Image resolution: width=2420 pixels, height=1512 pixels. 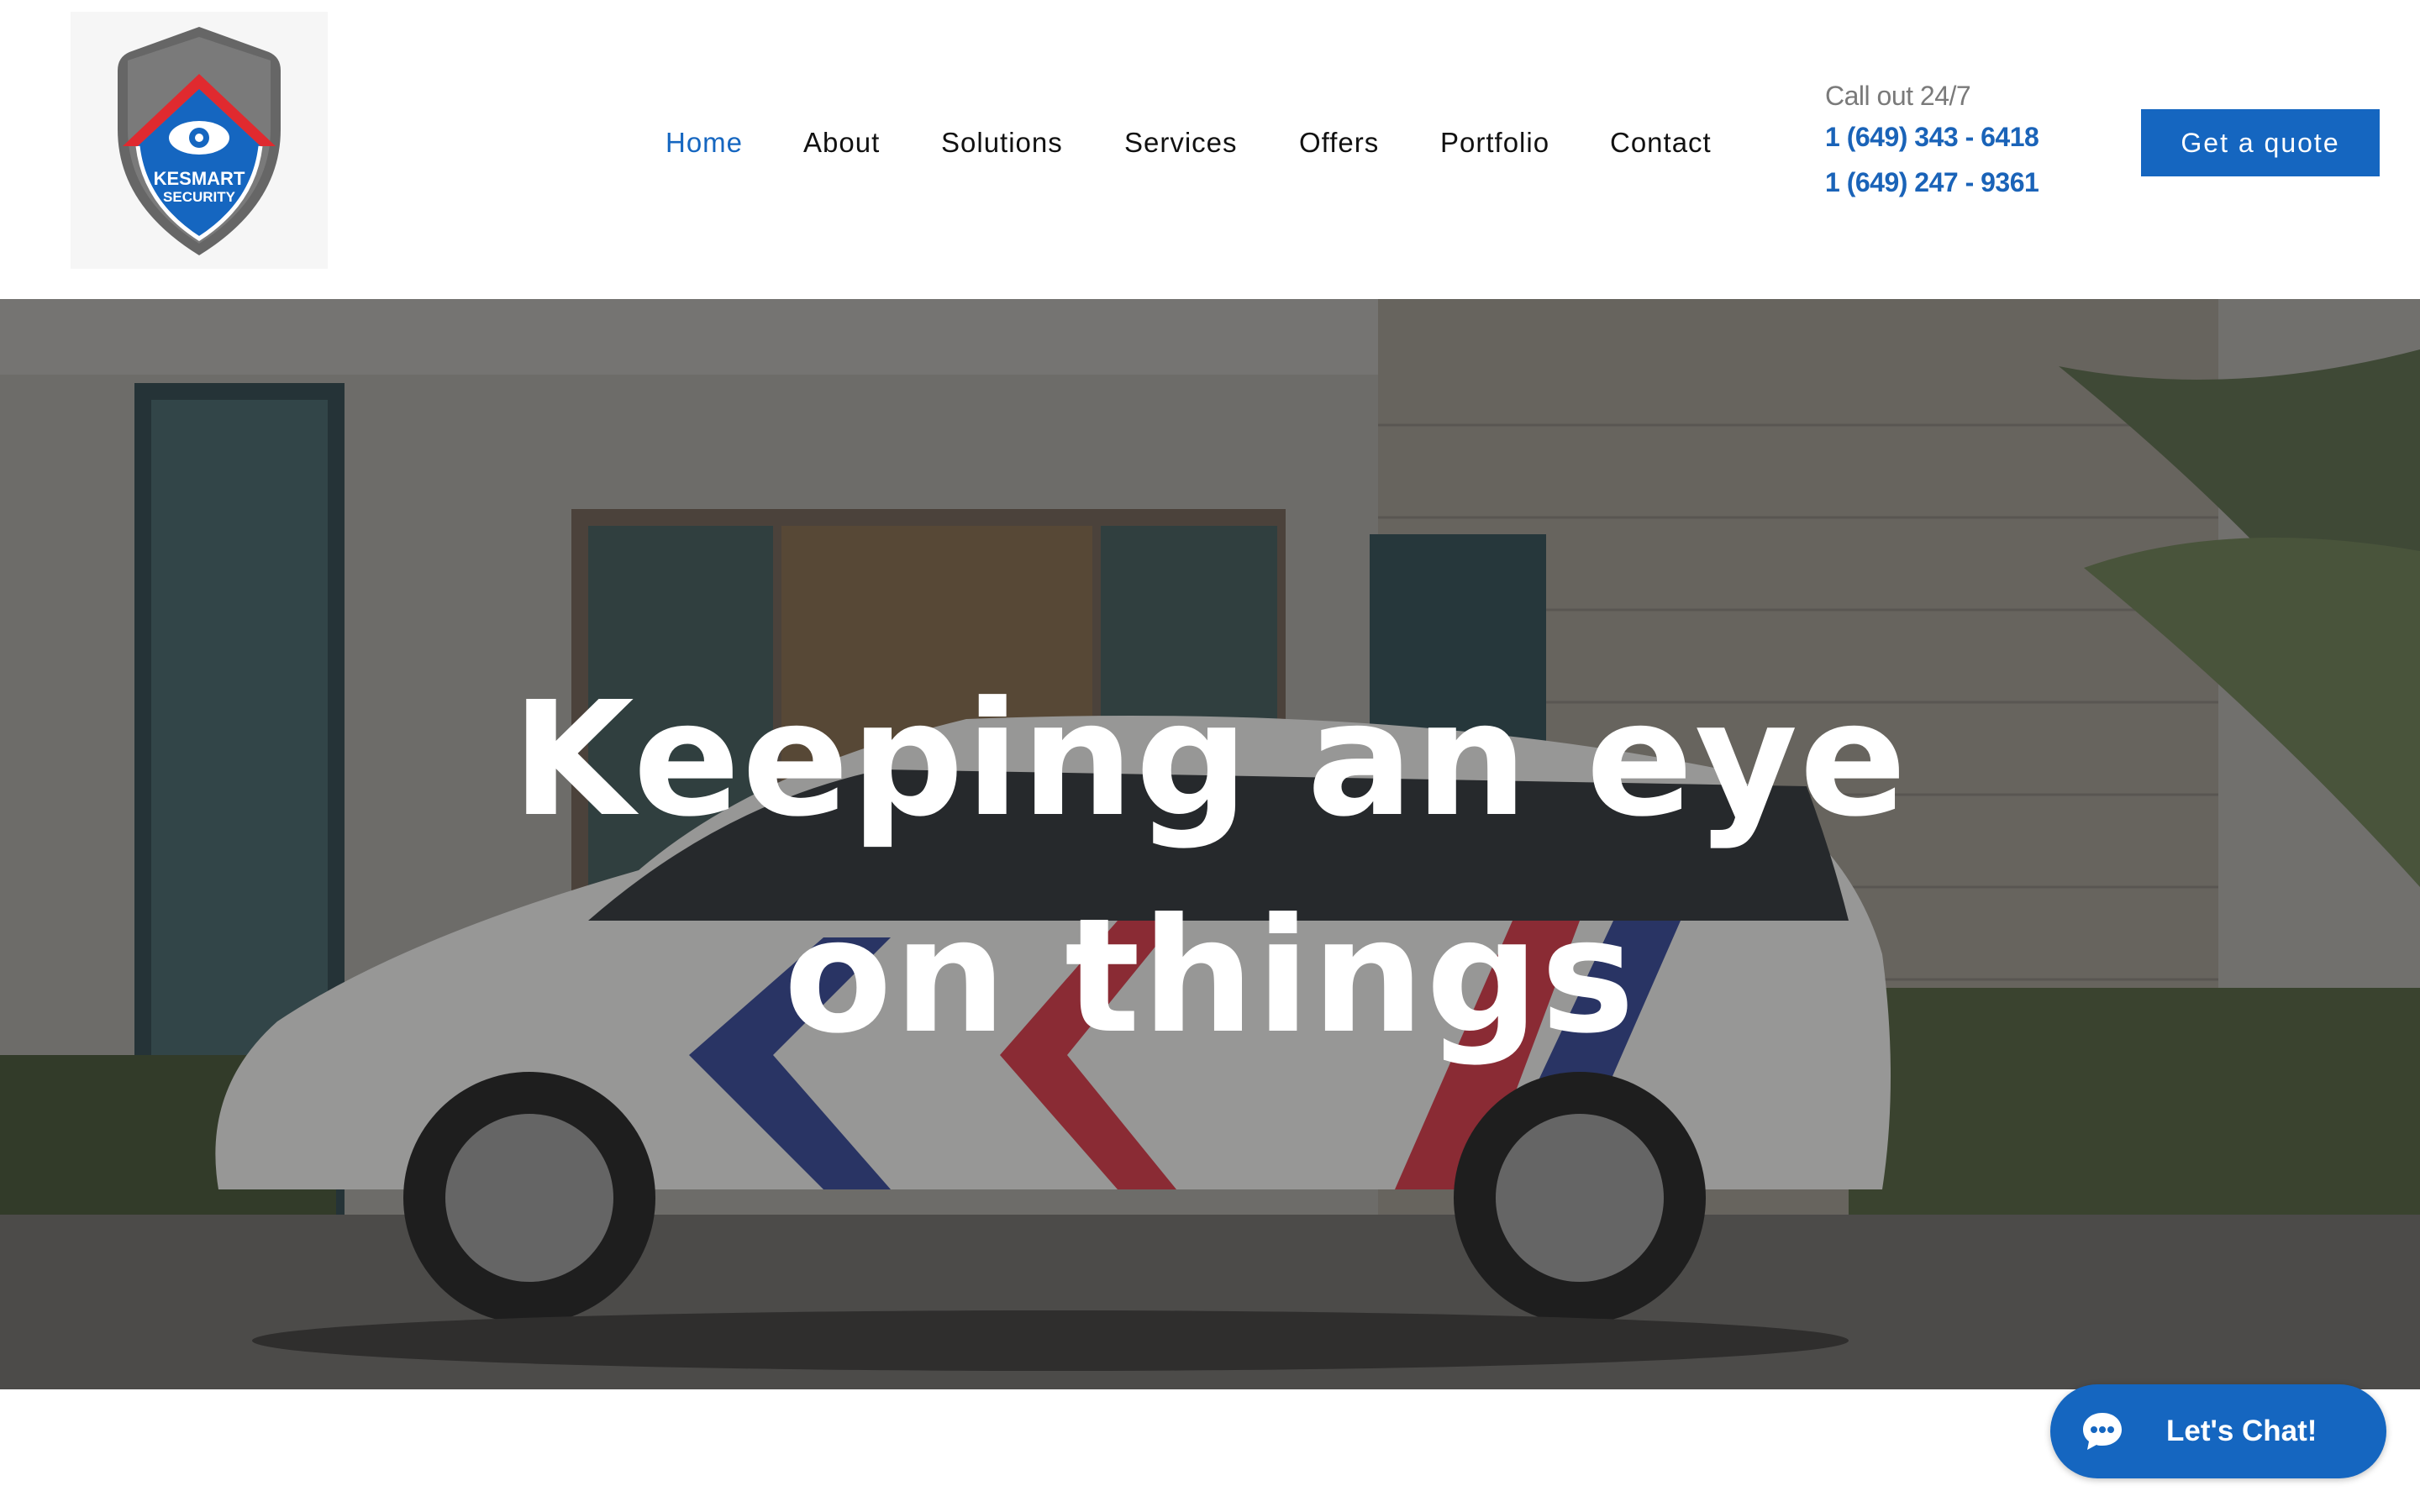 I want to click on hero-headline-line2: on things, so click(x=1210, y=976).